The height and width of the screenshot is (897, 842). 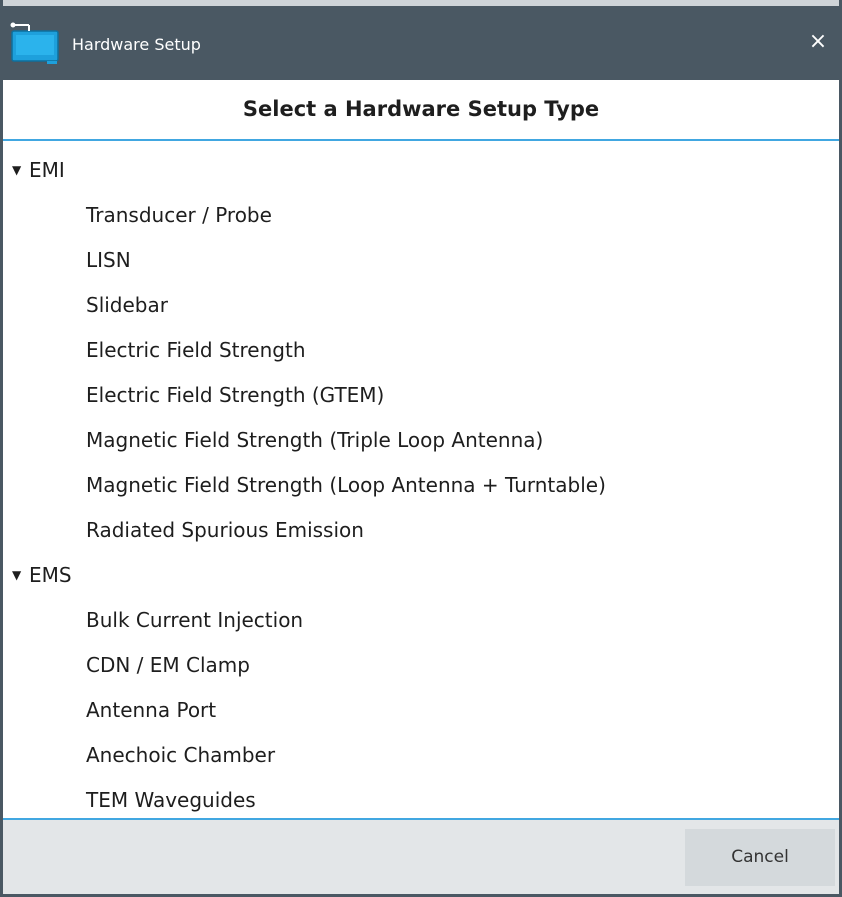 What do you see at coordinates (421, 755) in the screenshot?
I see `tree-item: Anechoic Chamber` at bounding box center [421, 755].